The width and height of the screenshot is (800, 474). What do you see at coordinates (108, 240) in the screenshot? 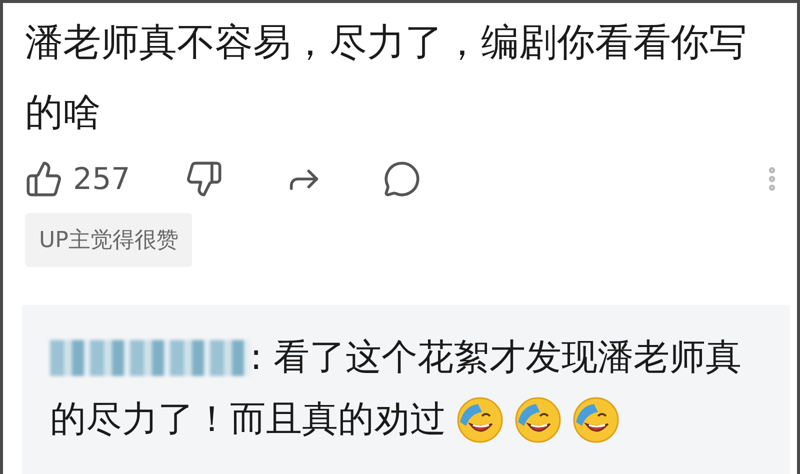
I see `up-liked-badge: UP主觉得很赞` at bounding box center [108, 240].